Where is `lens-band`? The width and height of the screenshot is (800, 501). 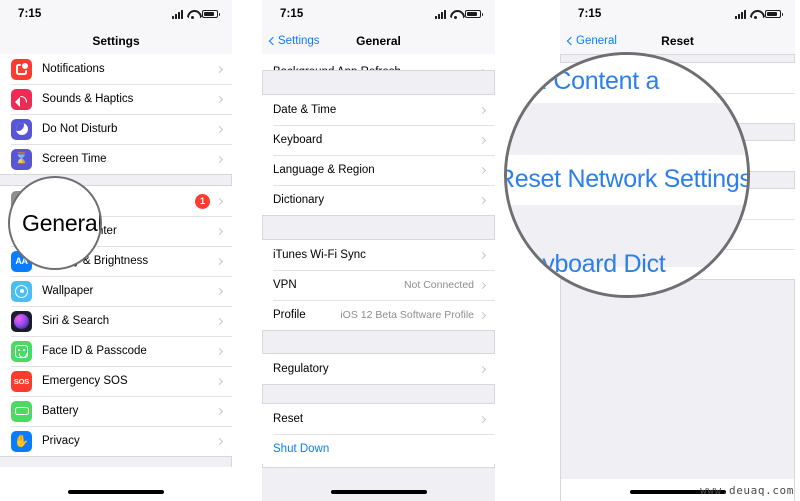 lens-band is located at coordinates (627, 129).